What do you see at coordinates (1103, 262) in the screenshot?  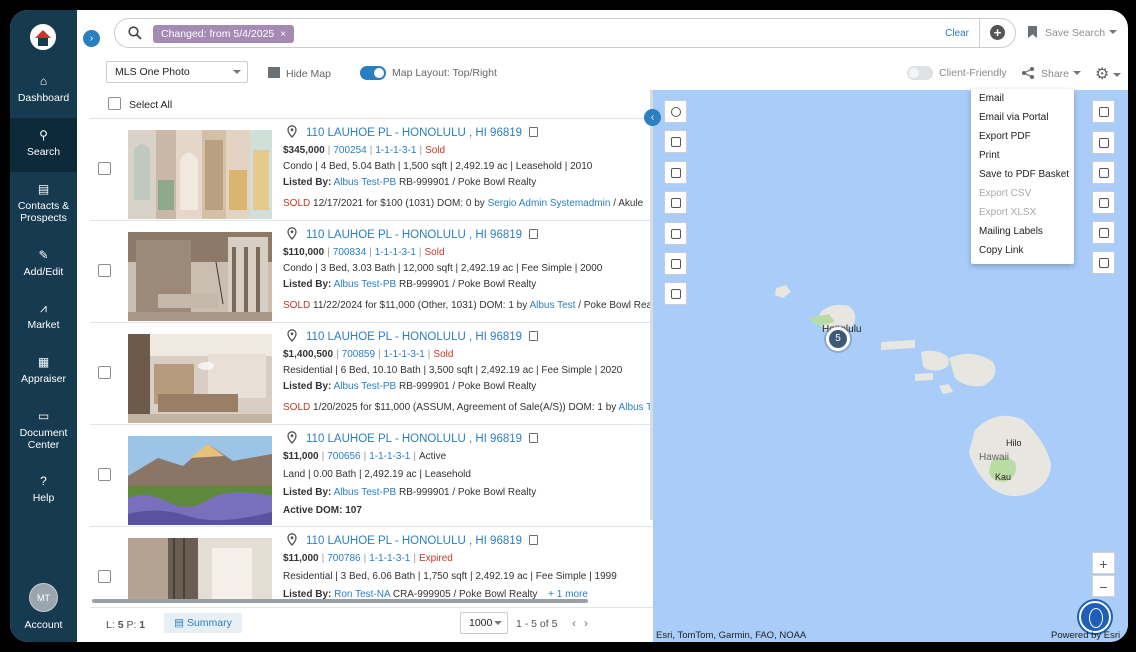 I see `pin-map-button` at bounding box center [1103, 262].